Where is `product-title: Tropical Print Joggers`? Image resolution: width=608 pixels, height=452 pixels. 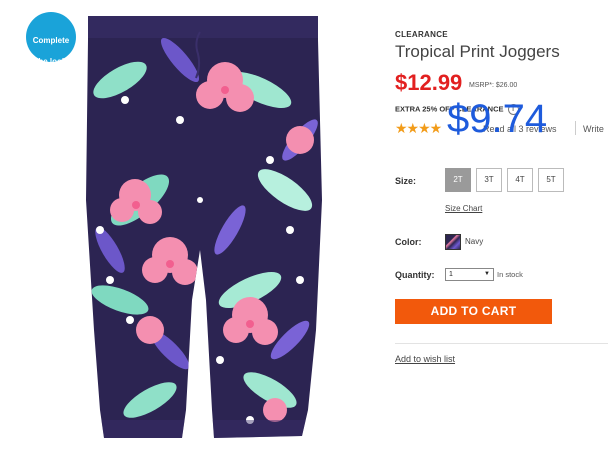
product-title: Tropical Print Joggers is located at coordinates (477, 51).